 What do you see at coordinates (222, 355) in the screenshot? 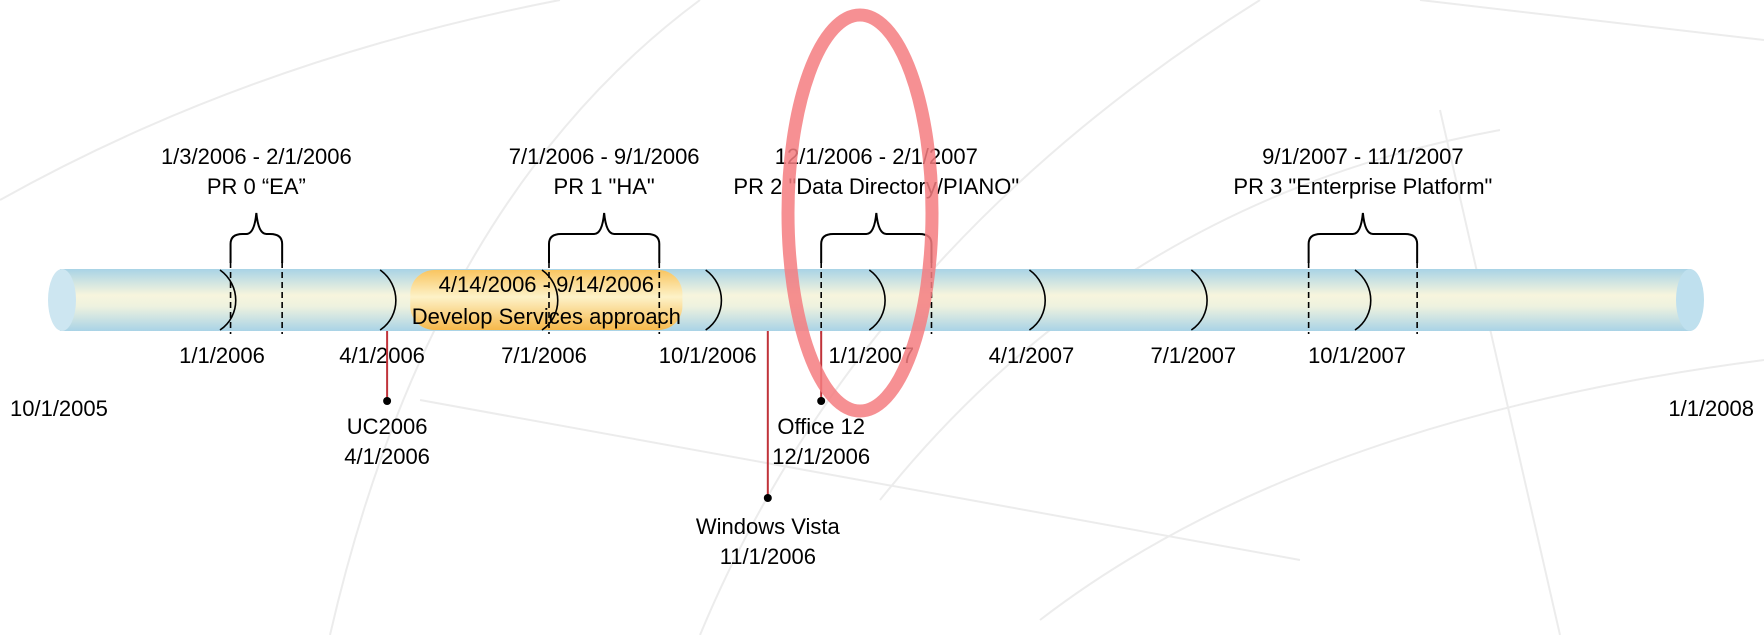
I see `tick-label: 1/1/2006` at bounding box center [222, 355].